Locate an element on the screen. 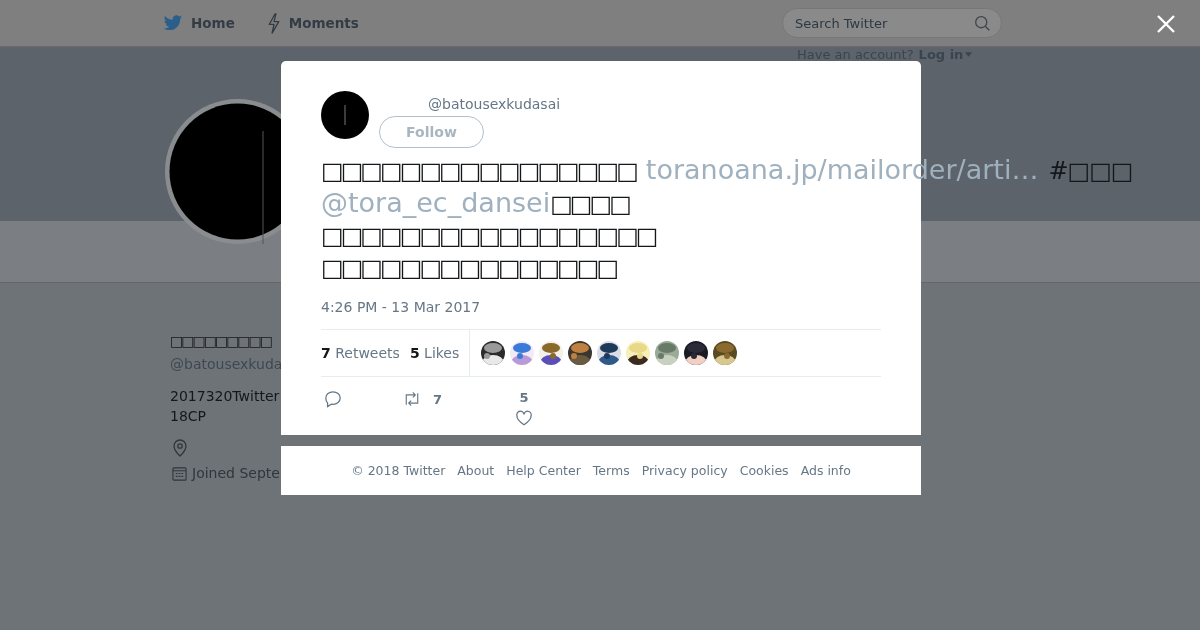 The height and width of the screenshot is (630, 1200). heart-icon is located at coordinates (524, 418).